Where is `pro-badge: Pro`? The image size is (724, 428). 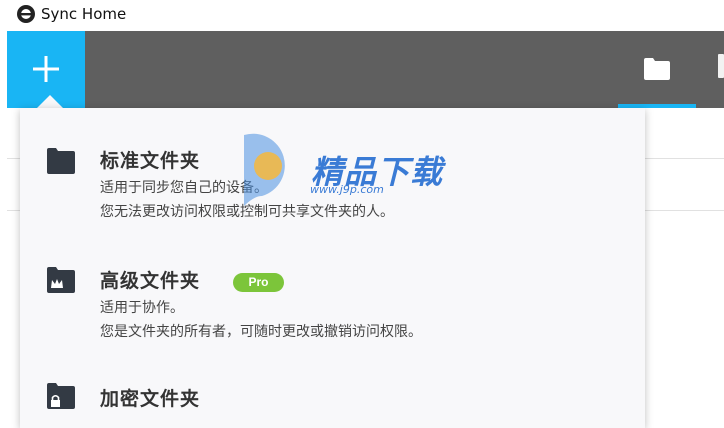 pro-badge: Pro is located at coordinates (258, 282).